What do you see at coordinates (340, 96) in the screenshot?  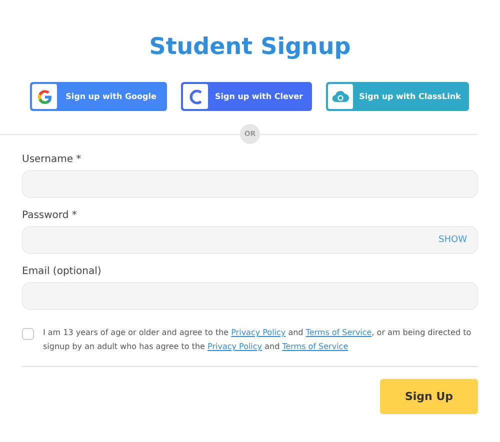 I see `cloud-icon` at bounding box center [340, 96].